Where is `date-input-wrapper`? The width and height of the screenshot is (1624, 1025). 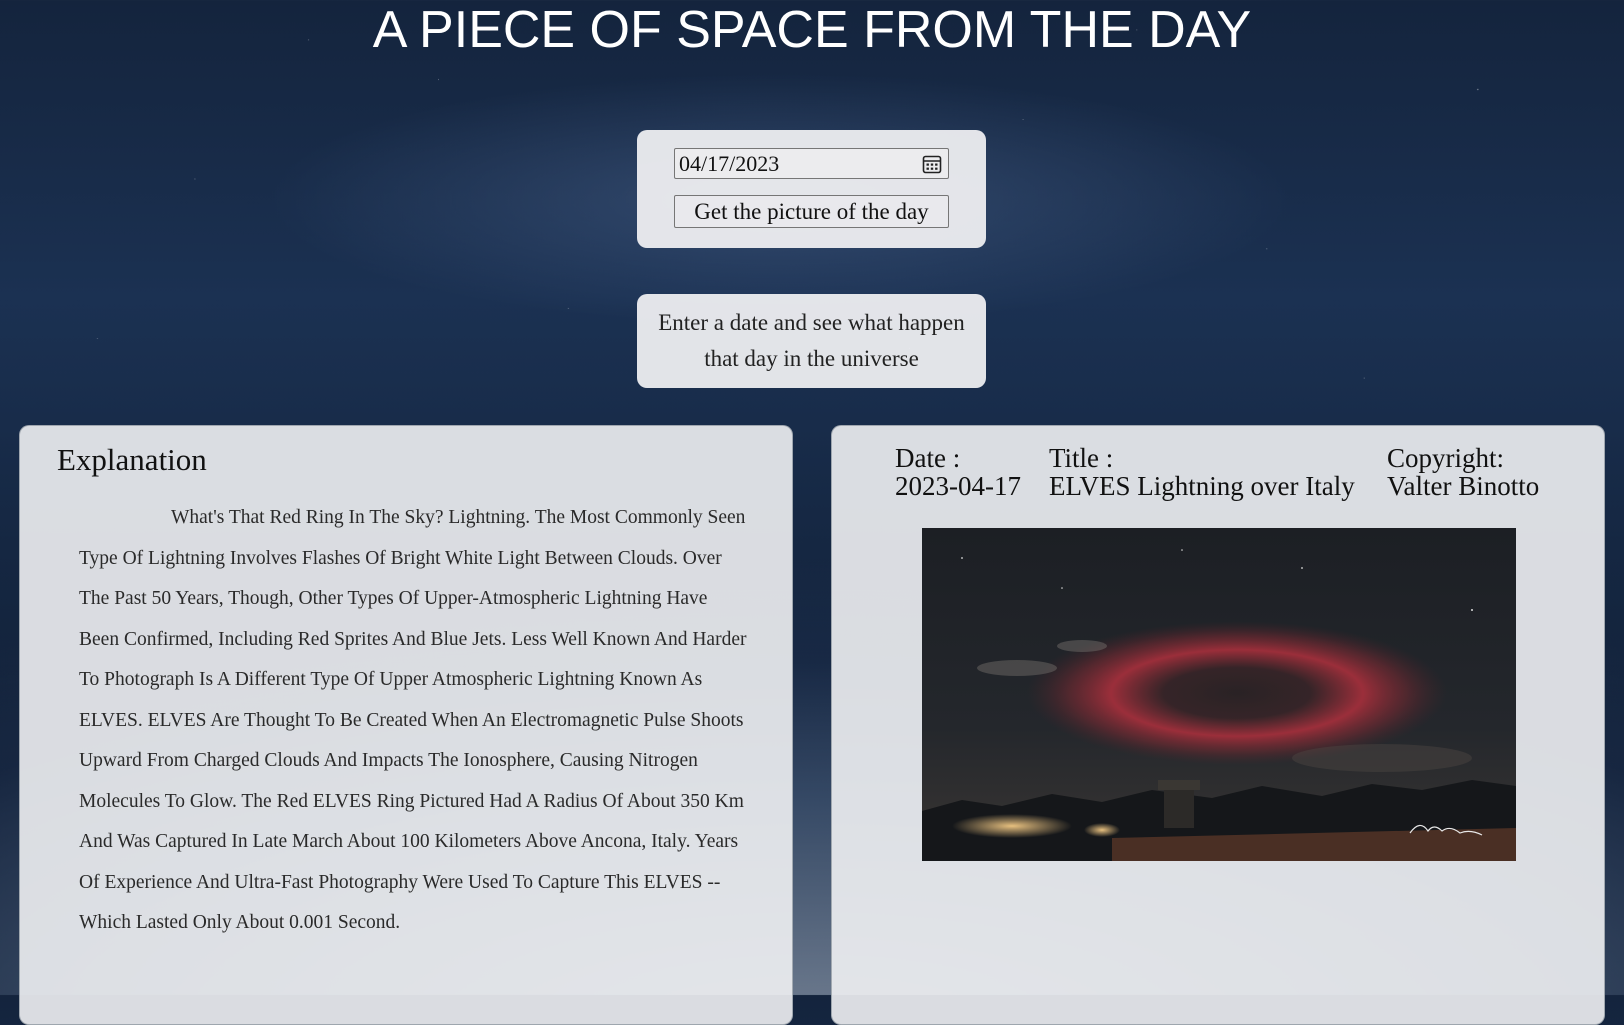 date-input-wrapper is located at coordinates (811, 163).